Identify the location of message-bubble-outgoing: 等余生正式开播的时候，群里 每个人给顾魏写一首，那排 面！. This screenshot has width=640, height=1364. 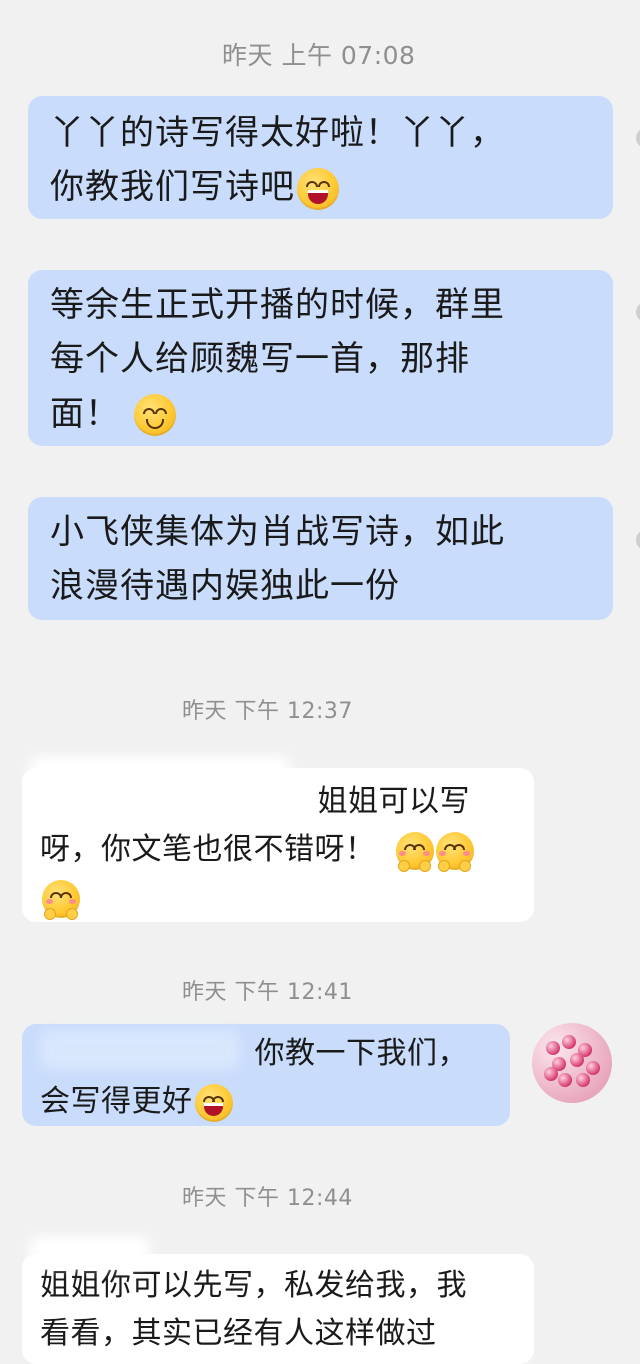
(320, 358).